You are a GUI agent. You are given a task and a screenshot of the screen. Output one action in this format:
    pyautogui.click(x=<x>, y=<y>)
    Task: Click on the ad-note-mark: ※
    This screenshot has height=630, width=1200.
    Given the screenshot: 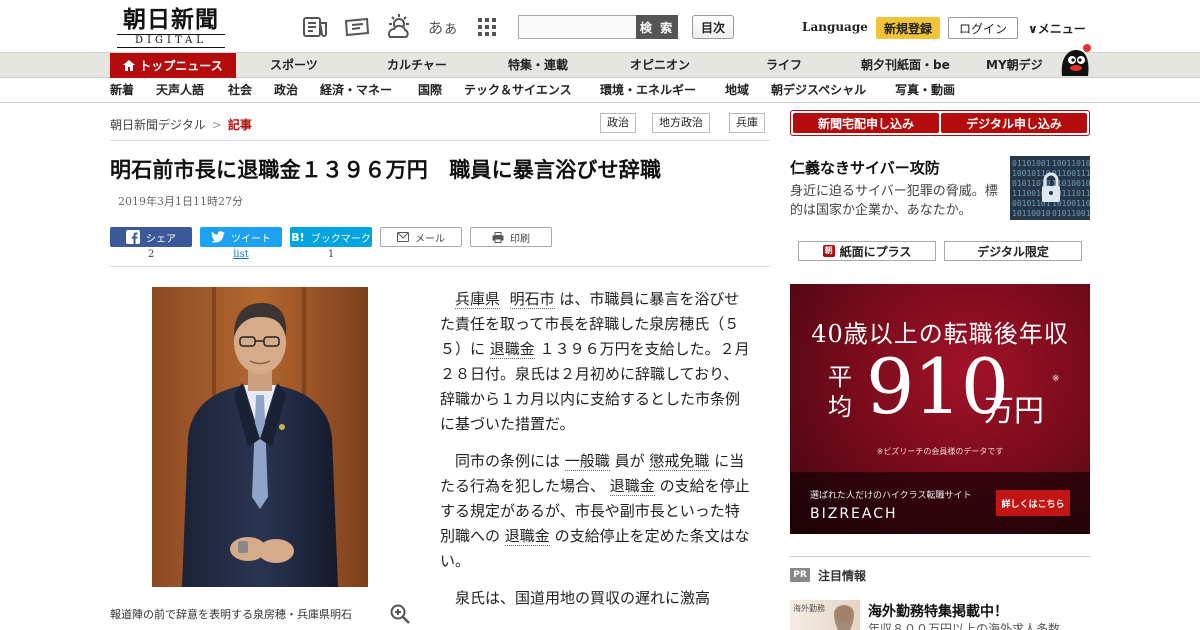 What is the action you would take?
    pyautogui.click(x=1056, y=379)
    